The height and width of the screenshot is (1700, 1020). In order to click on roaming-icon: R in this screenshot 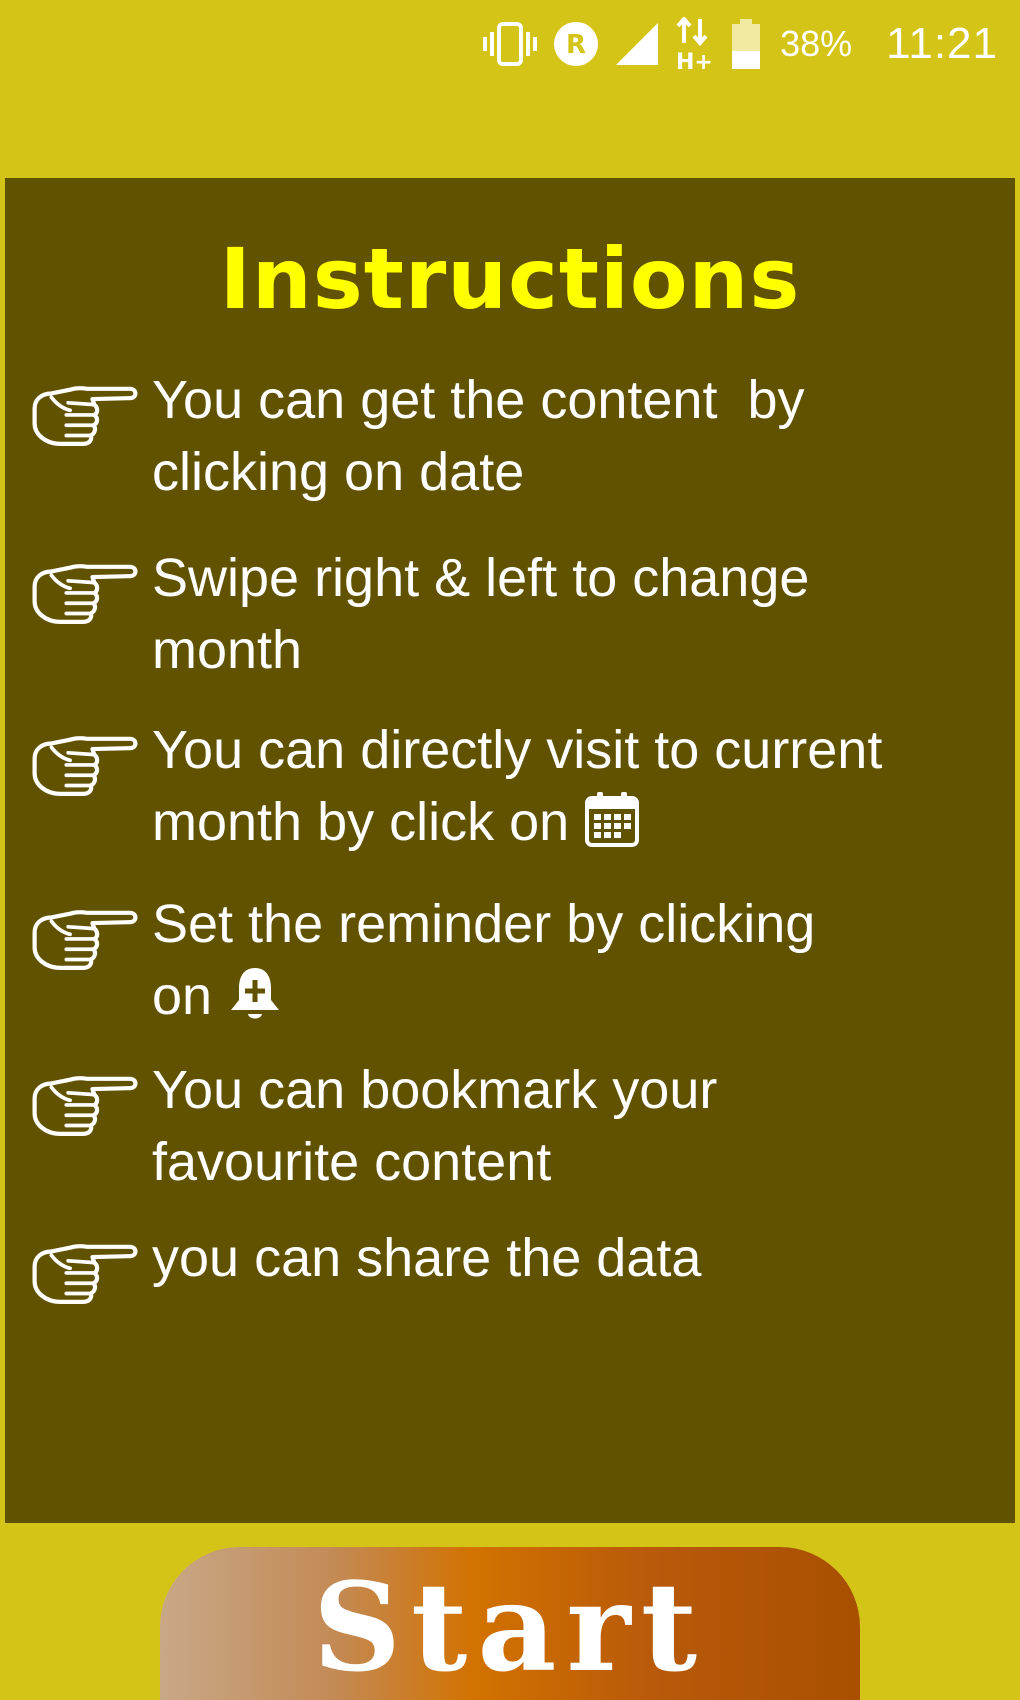, I will do `click(576, 44)`.